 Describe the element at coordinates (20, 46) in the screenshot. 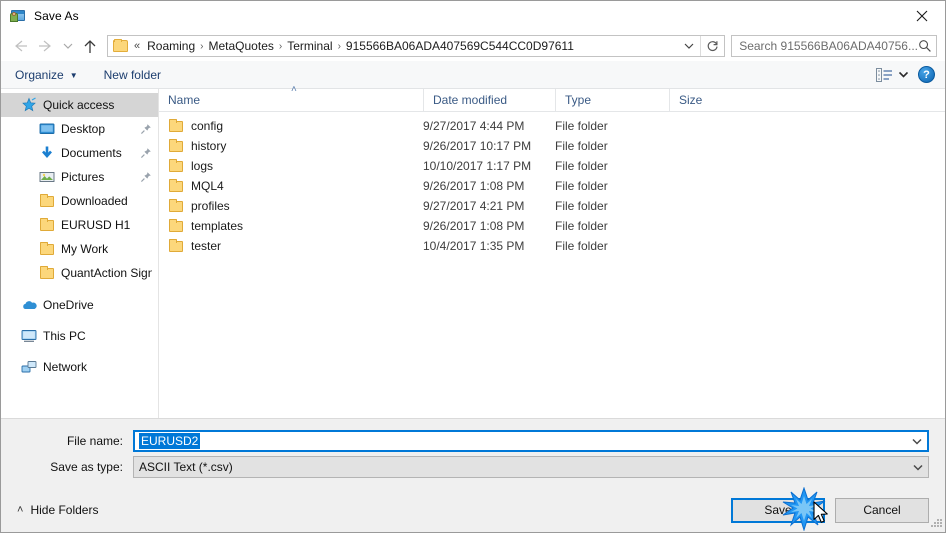

I see `back-arrow-icon` at that location.